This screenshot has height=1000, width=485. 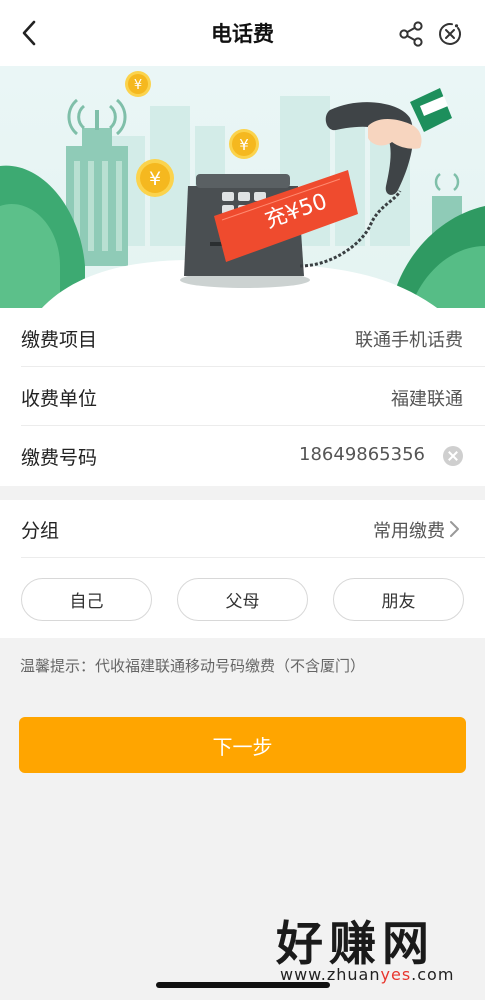 I want to click on home-indicator, so click(x=243, y=985).